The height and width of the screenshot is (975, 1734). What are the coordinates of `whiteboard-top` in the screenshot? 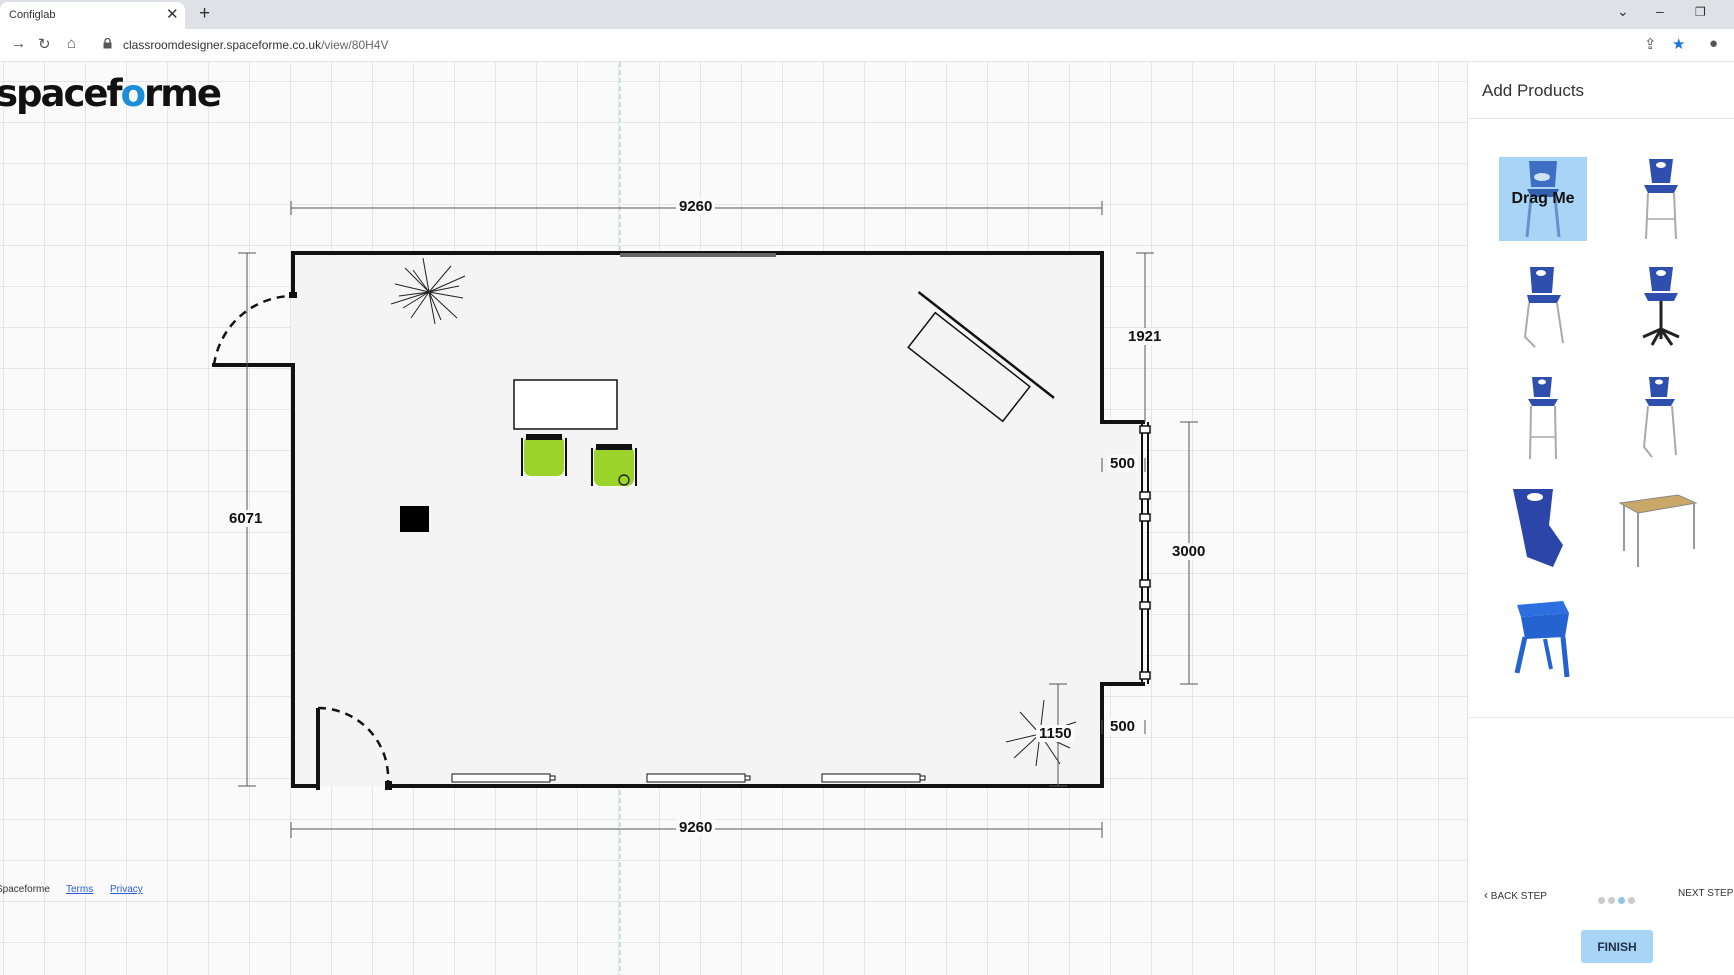 It's located at (698, 255).